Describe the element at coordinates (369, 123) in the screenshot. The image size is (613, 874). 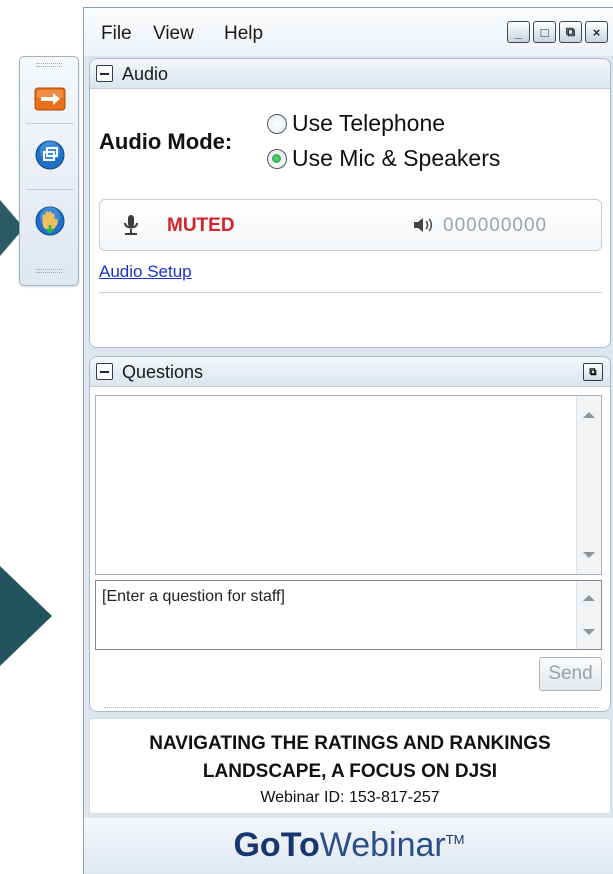
I see `radio-label: Use Telephone` at that location.